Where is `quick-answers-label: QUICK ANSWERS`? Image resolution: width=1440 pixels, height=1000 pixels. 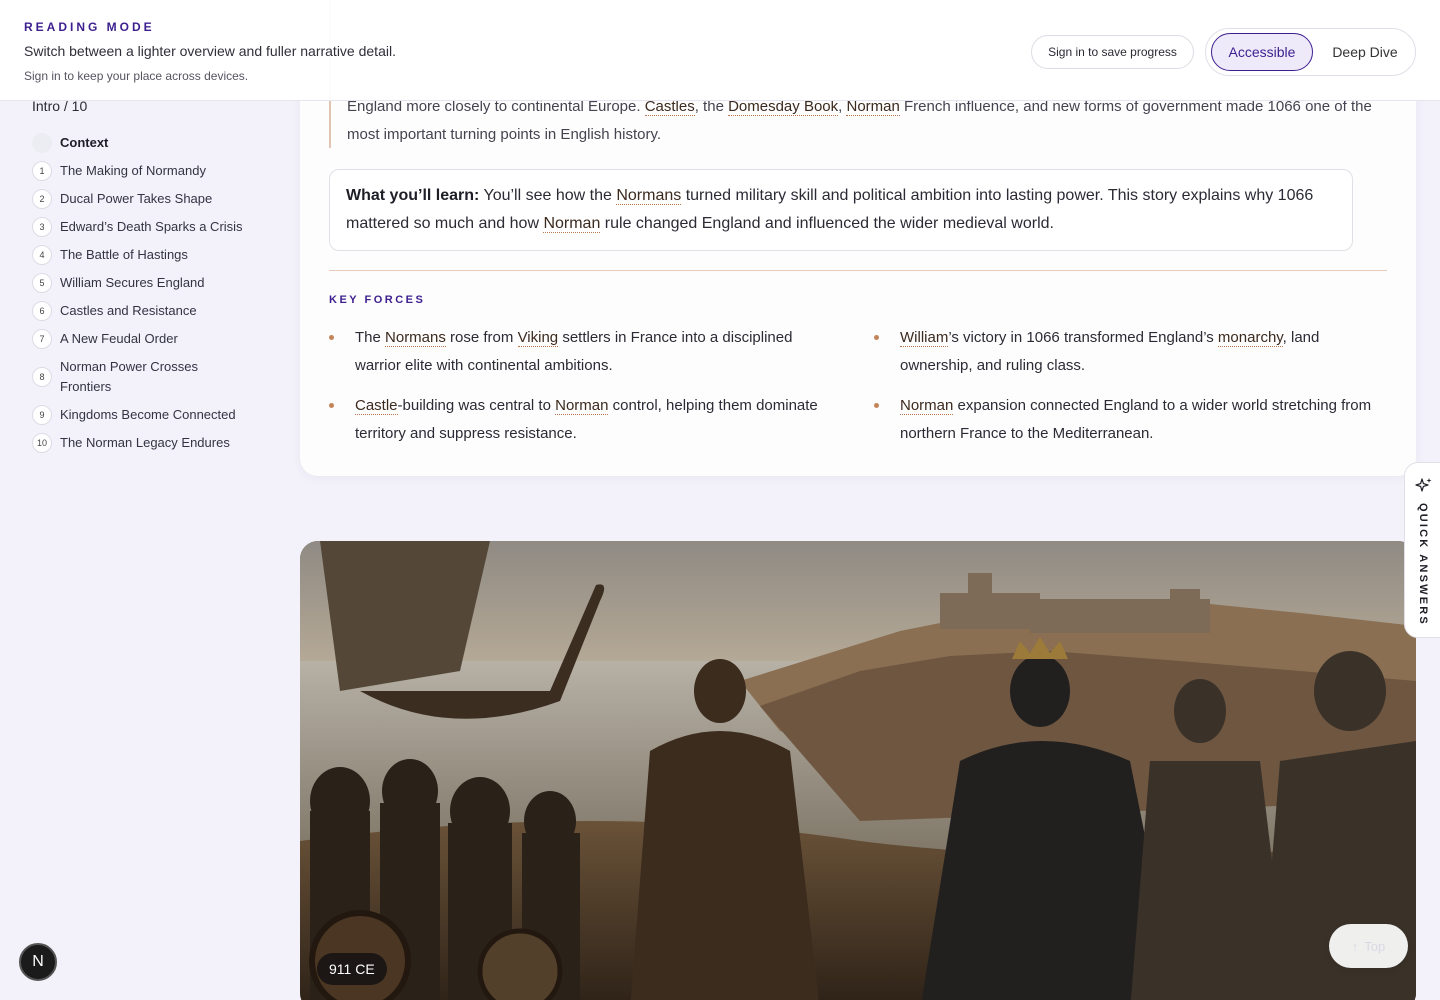 quick-answers-label: QUICK ANSWERS is located at coordinates (1423, 564).